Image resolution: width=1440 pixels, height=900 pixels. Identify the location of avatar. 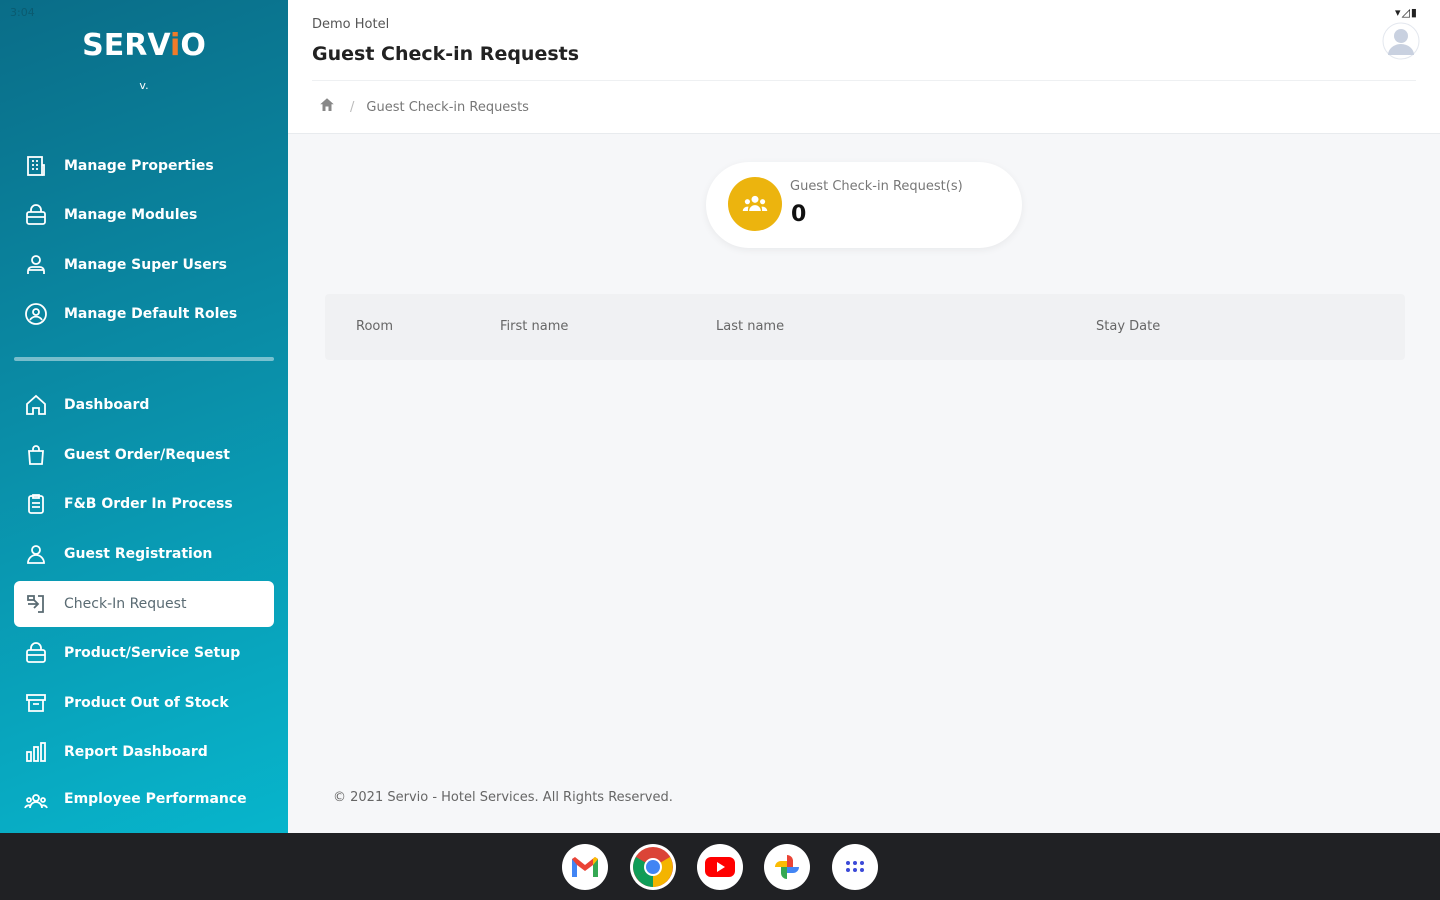
(1401, 41).